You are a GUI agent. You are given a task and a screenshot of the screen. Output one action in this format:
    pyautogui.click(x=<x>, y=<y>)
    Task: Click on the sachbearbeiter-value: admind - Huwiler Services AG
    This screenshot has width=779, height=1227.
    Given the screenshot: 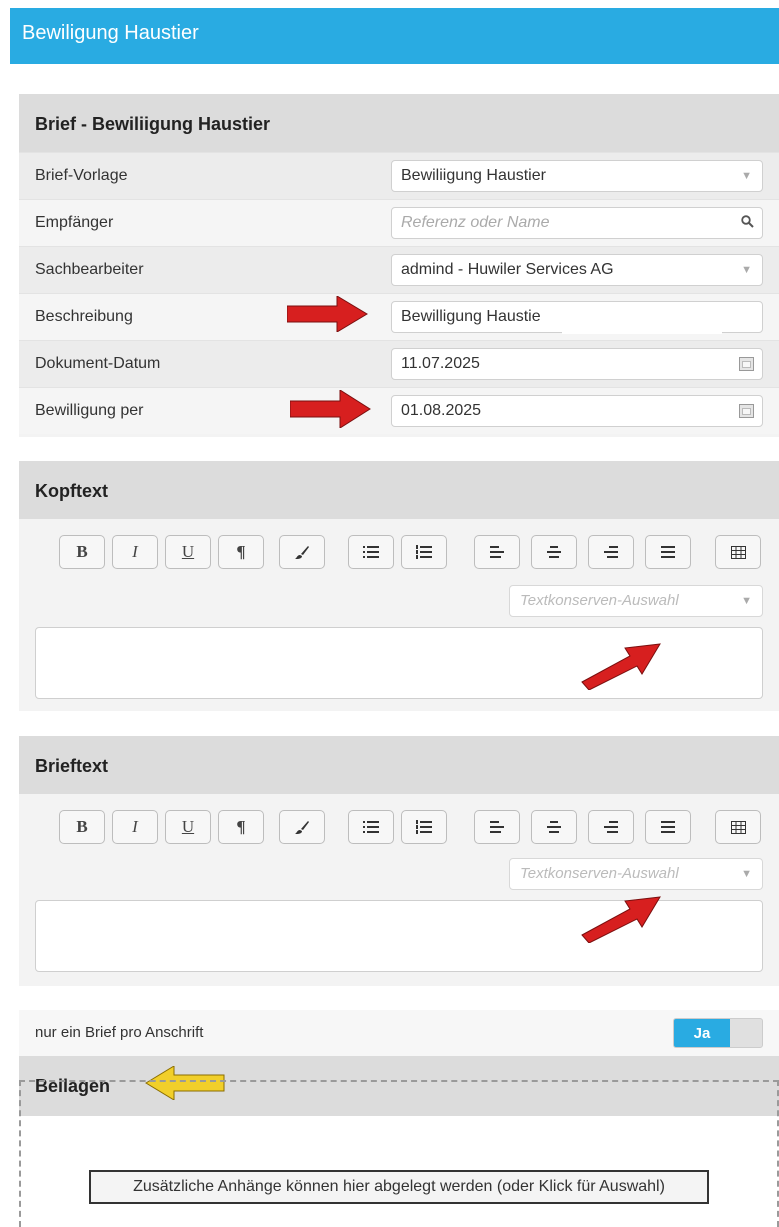 What is the action you would take?
    pyautogui.click(x=507, y=269)
    